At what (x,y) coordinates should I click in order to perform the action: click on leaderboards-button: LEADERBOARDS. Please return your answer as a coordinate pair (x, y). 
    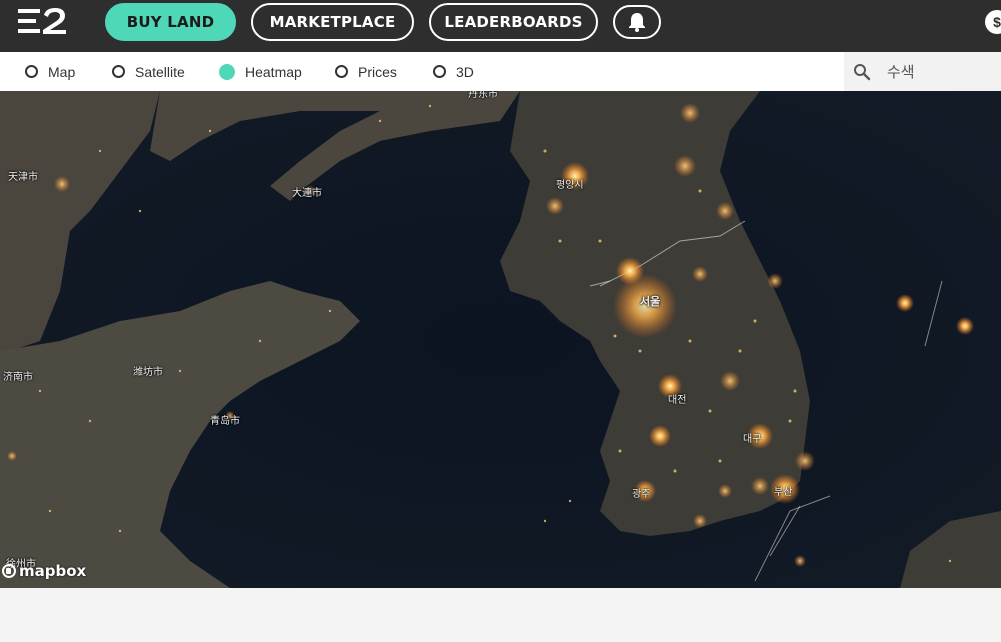
    Looking at the image, I should click on (513, 22).